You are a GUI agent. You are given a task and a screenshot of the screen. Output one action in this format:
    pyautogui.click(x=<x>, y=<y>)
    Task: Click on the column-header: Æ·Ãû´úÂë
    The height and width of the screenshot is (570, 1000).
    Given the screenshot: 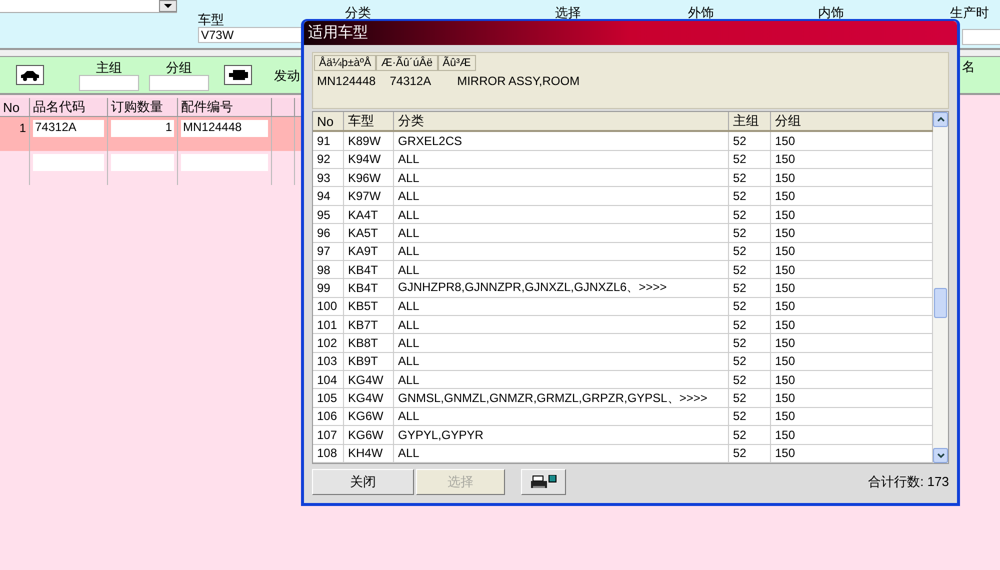 What is the action you would take?
    pyautogui.click(x=407, y=63)
    